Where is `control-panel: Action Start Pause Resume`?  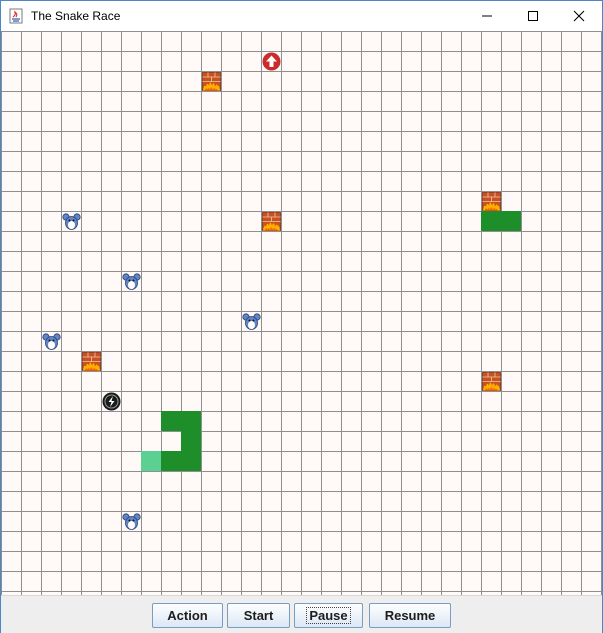 control-panel: Action Start Pause Resume is located at coordinates (301, 614).